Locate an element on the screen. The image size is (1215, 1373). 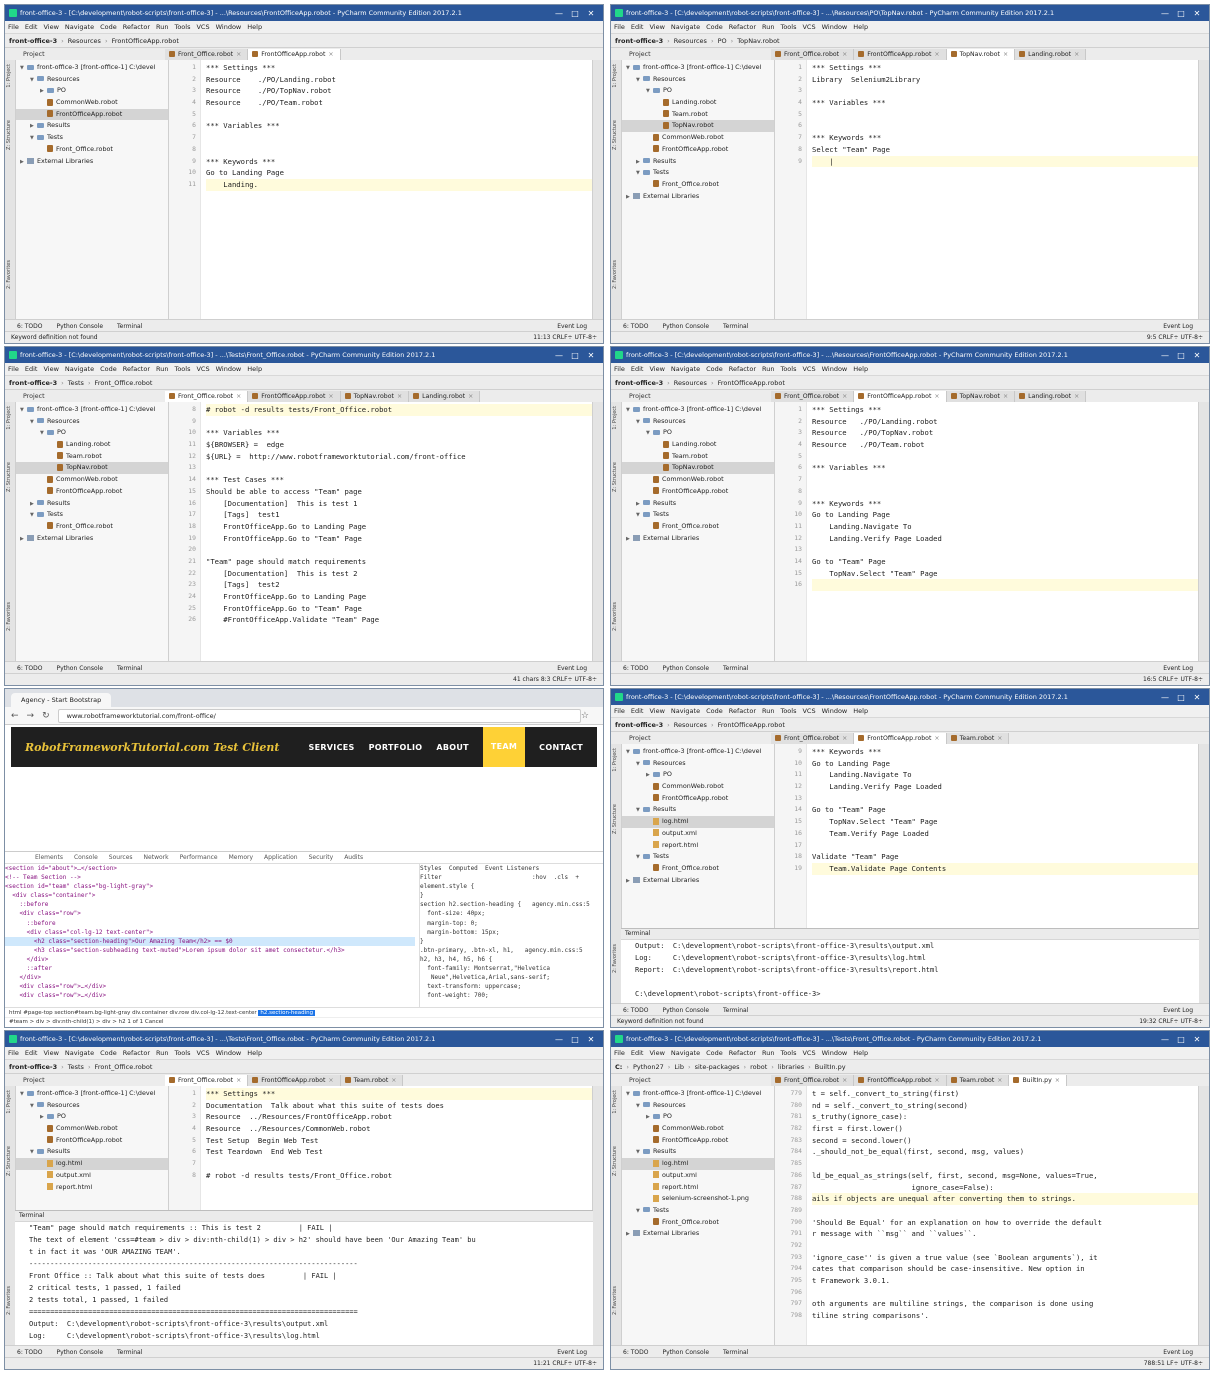
dom-node: ::after is located at coordinates (210, 968).